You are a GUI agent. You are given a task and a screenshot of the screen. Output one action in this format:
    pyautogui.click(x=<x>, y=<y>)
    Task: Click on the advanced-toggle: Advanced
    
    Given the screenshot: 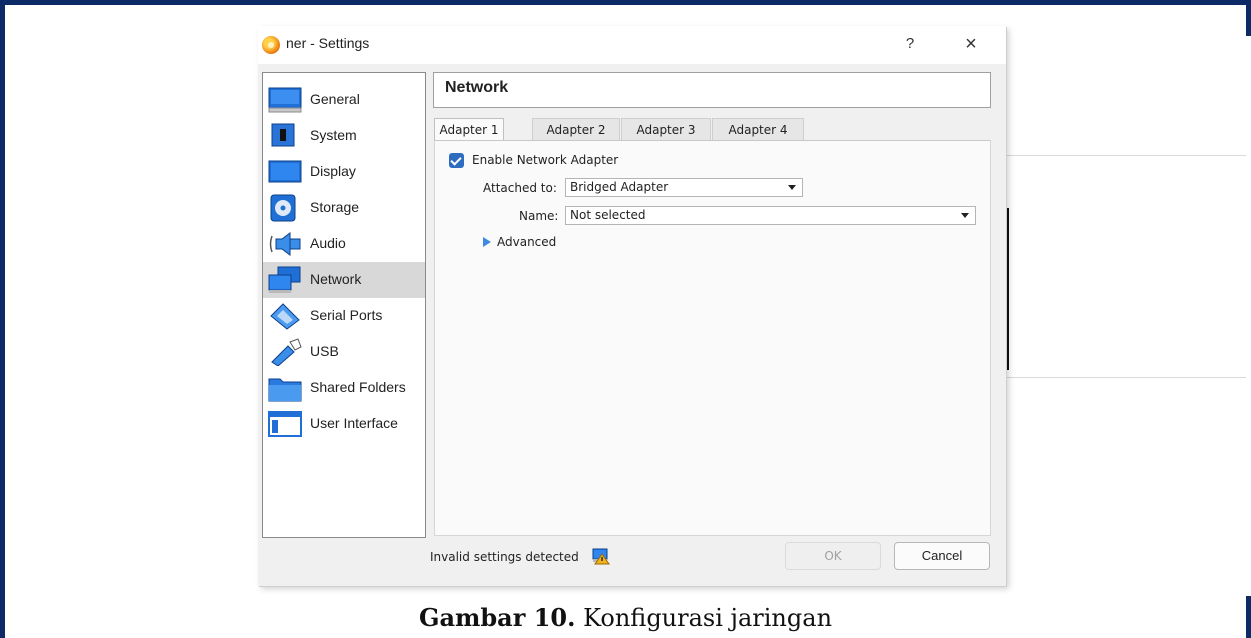 What is the action you would take?
    pyautogui.click(x=526, y=242)
    